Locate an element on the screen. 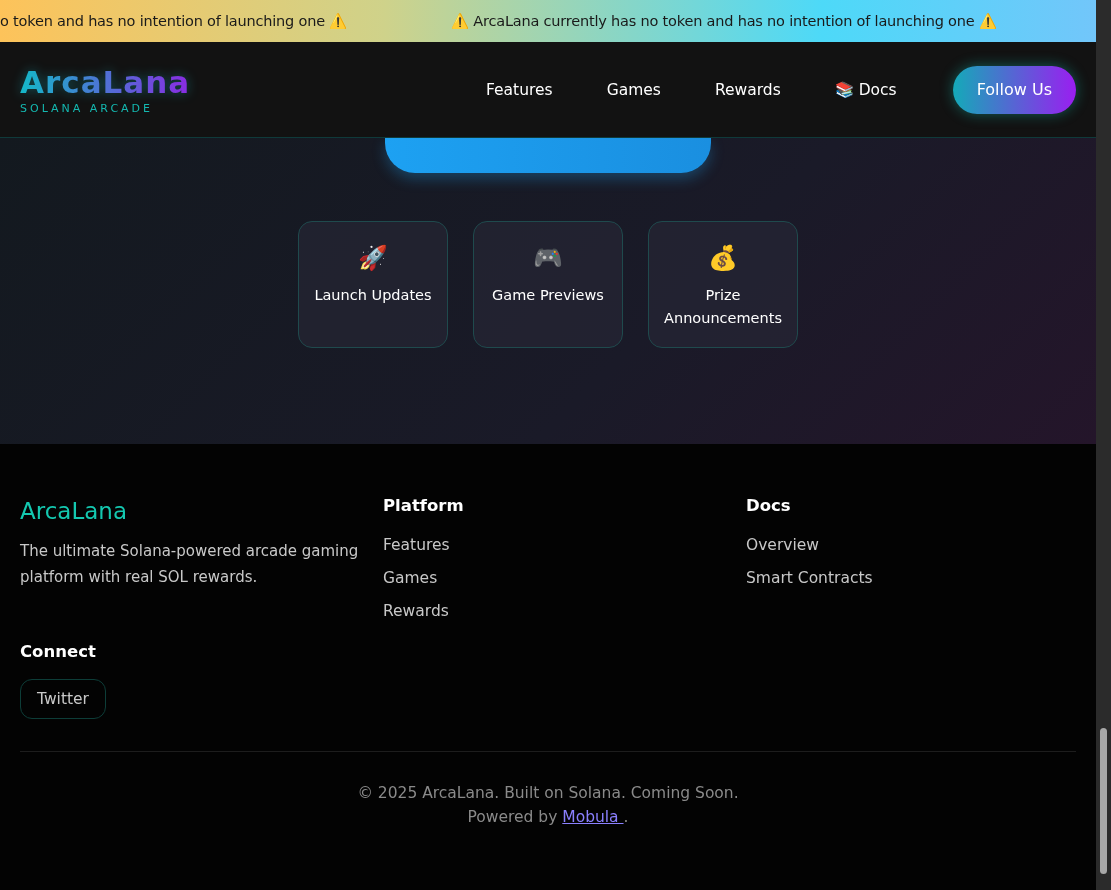  nav-link: Rewards is located at coordinates (747, 89).